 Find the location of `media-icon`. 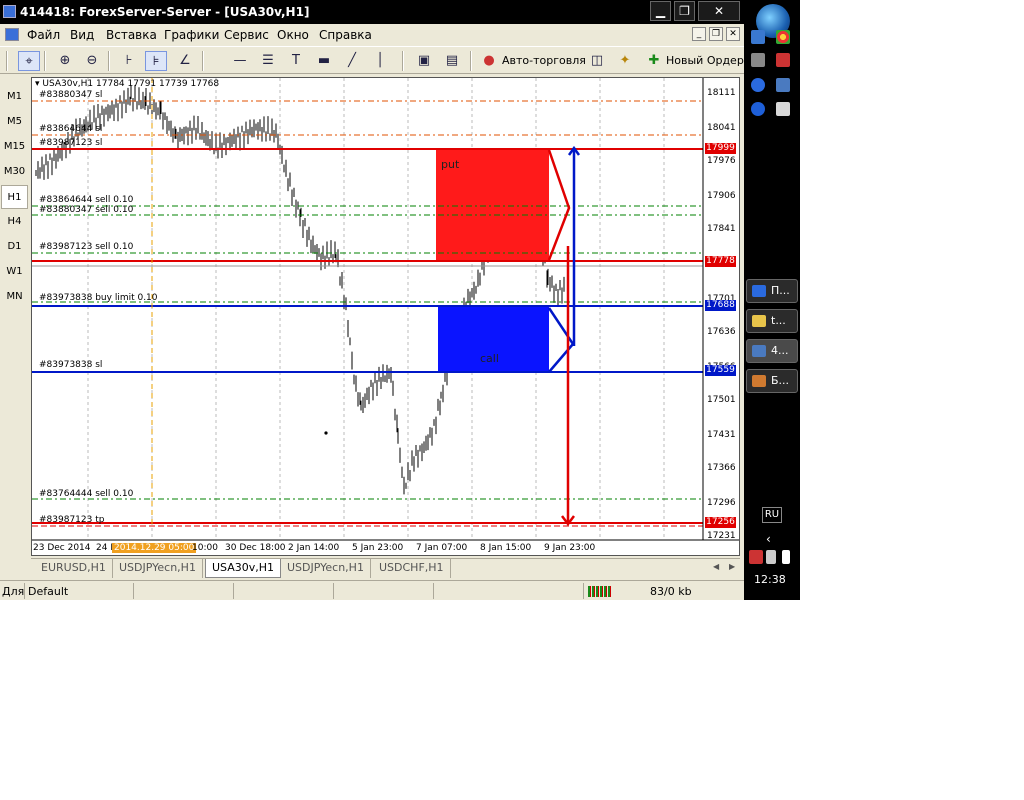

media-icon is located at coordinates (759, 291).